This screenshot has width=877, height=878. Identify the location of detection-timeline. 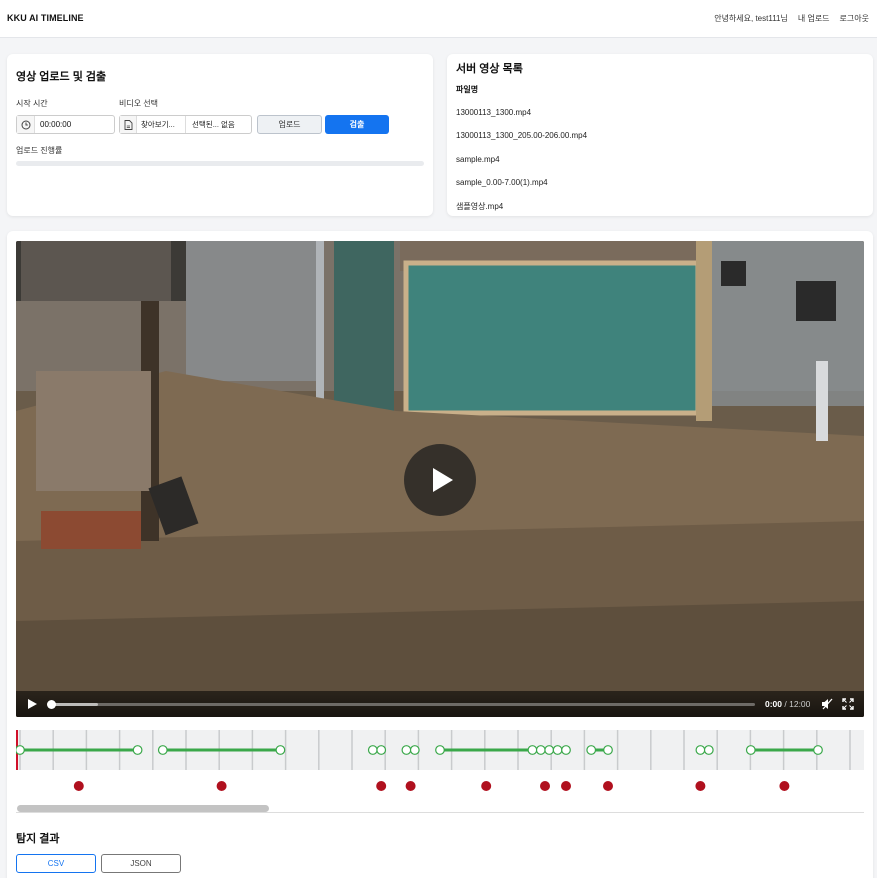
(440, 750).